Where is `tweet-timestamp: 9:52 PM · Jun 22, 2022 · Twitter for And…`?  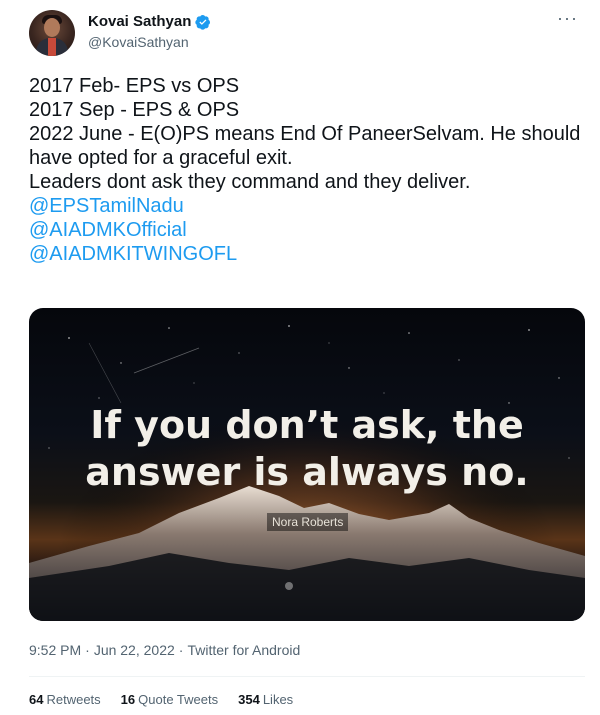
tweet-timestamp: 9:52 PM · Jun 22, 2022 · Twitter for And… is located at coordinates (164, 650).